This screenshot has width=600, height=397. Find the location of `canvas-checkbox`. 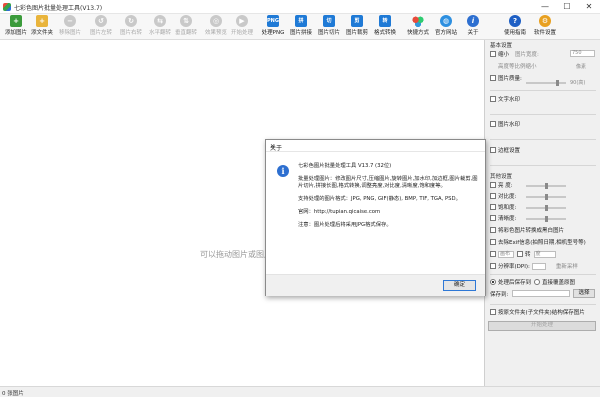

canvas-checkbox is located at coordinates (493, 254).